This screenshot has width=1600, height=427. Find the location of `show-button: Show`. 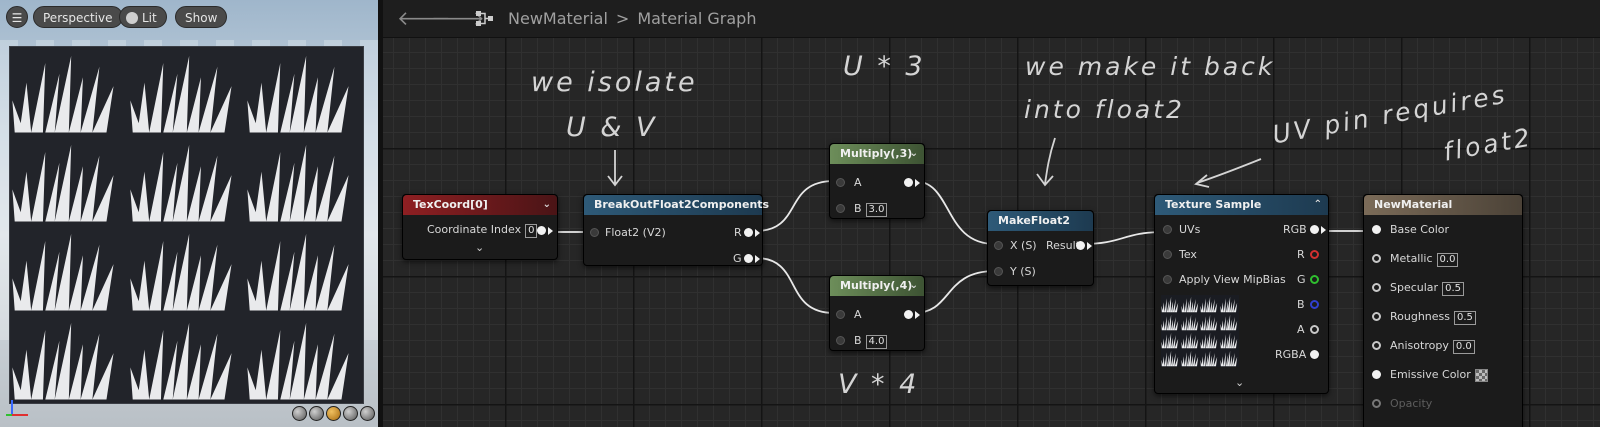

show-button: Show is located at coordinates (201, 17).